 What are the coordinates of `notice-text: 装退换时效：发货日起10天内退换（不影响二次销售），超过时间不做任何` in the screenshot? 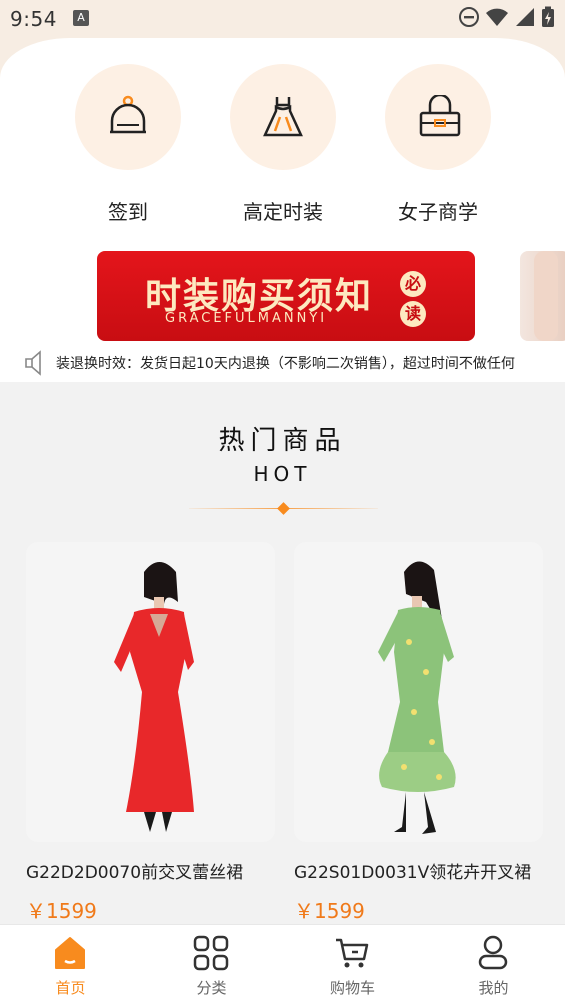 It's located at (285, 364).